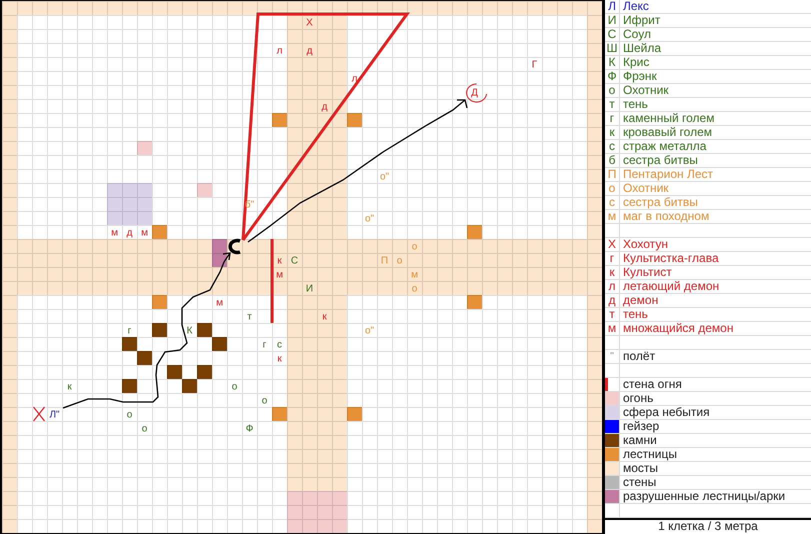  I want to click on unit-label: д, so click(325, 107).